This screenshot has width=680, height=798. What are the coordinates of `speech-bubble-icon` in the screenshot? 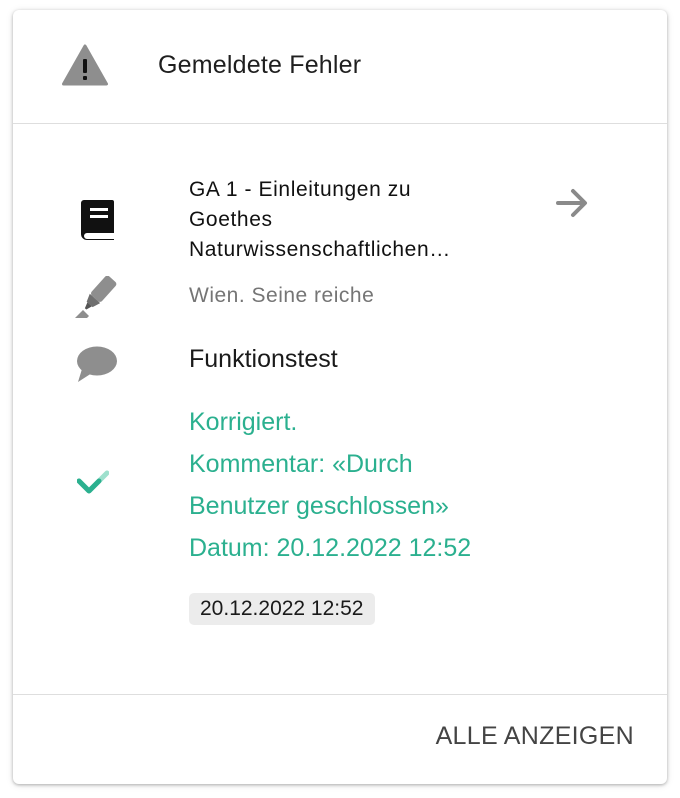 It's located at (97, 364).